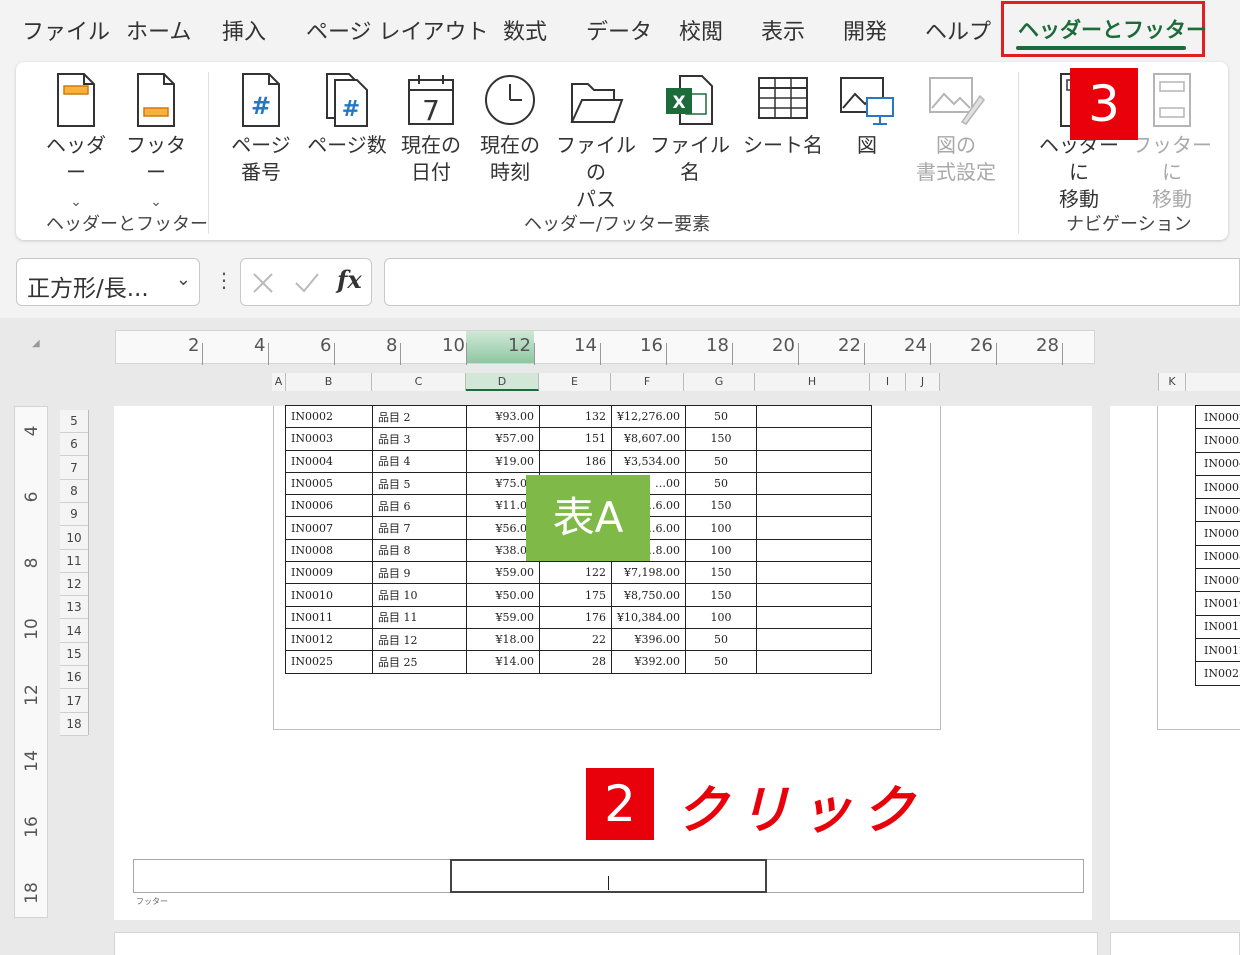 This screenshot has width=1240, height=955. What do you see at coordinates (701, 30) in the screenshot?
I see `tab-review: 校閲` at bounding box center [701, 30].